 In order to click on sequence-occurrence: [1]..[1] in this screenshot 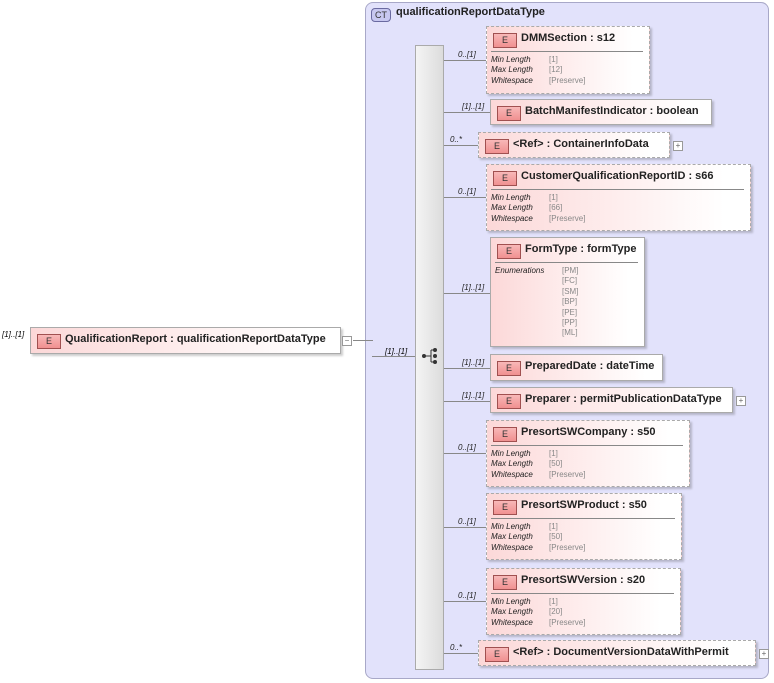, I will do `click(396, 351)`.